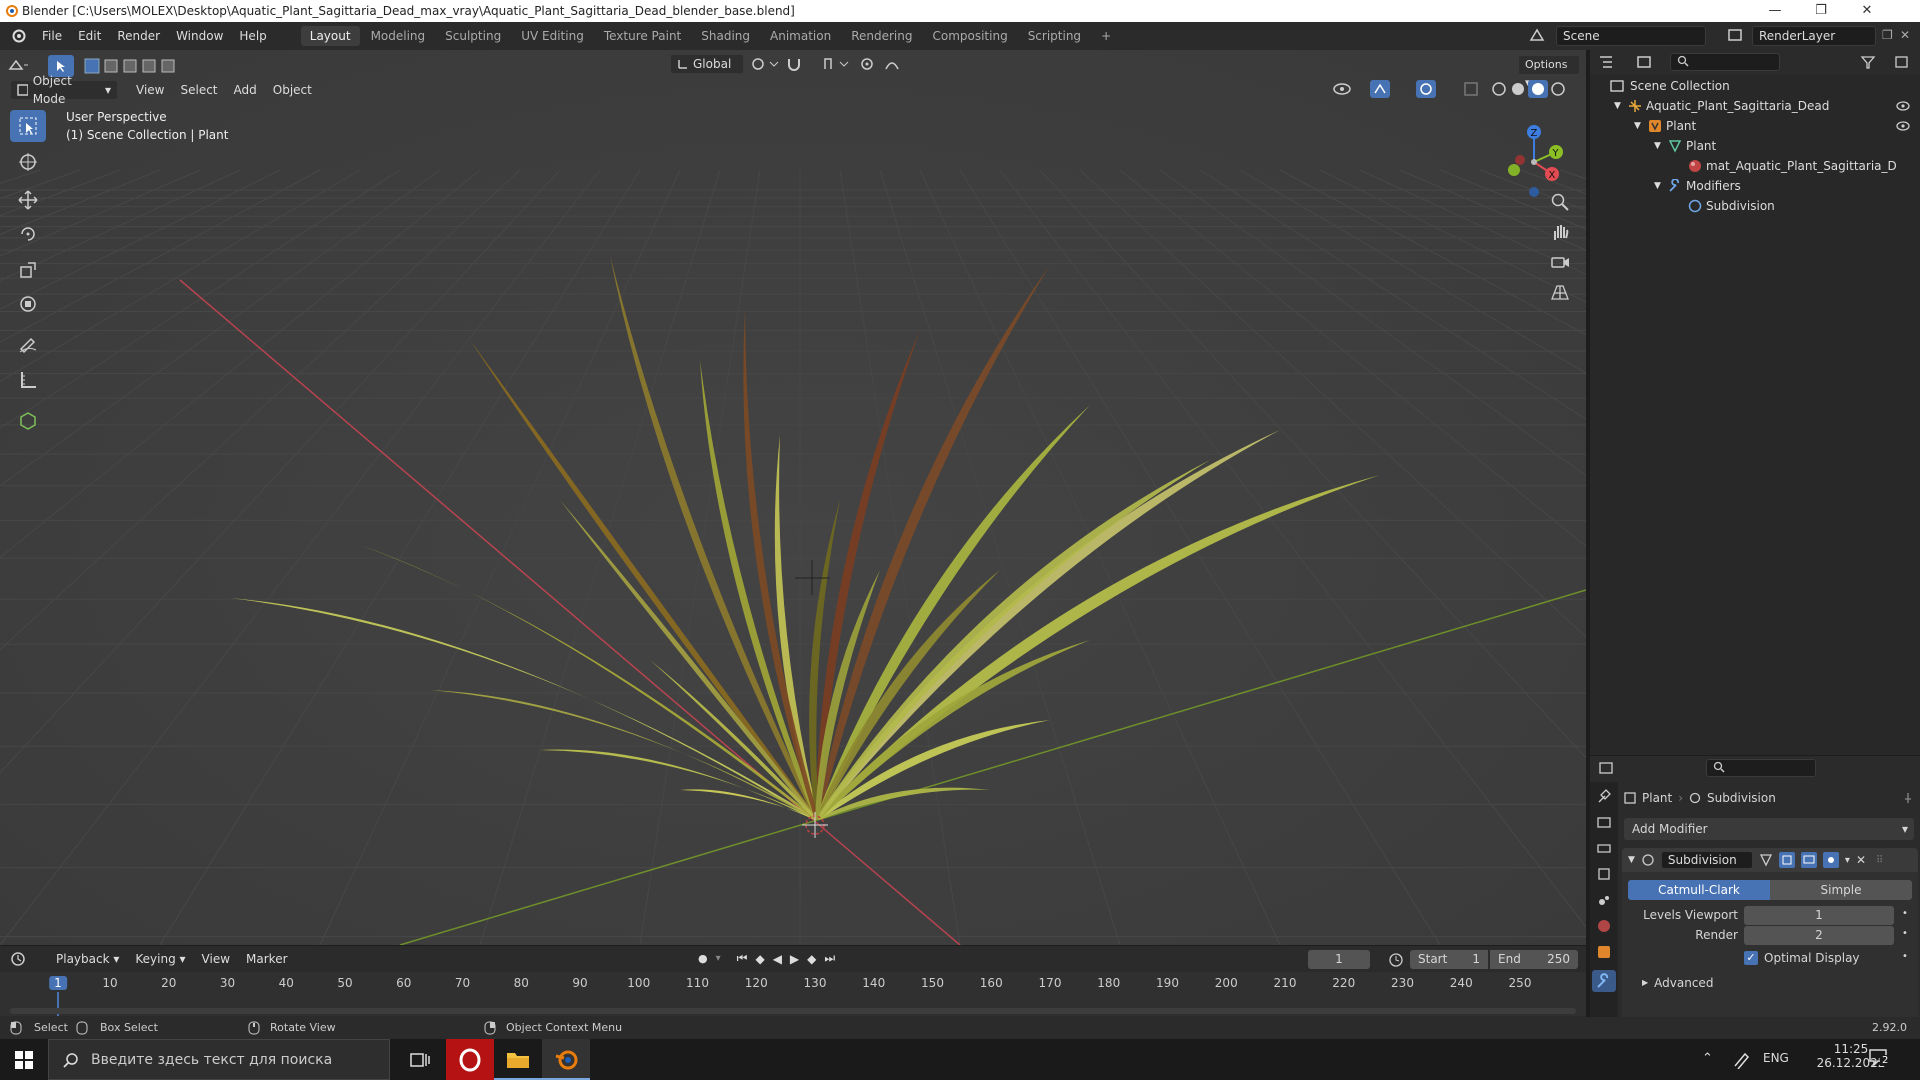 This screenshot has height=1080, width=1920. I want to click on preview-range-clock-icon, so click(1396, 960).